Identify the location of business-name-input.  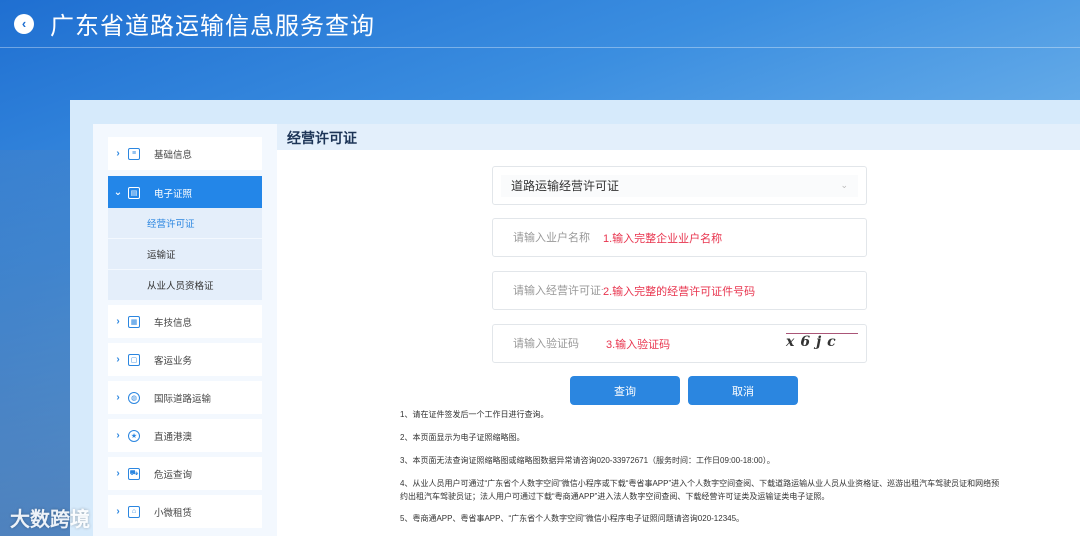
(548, 237).